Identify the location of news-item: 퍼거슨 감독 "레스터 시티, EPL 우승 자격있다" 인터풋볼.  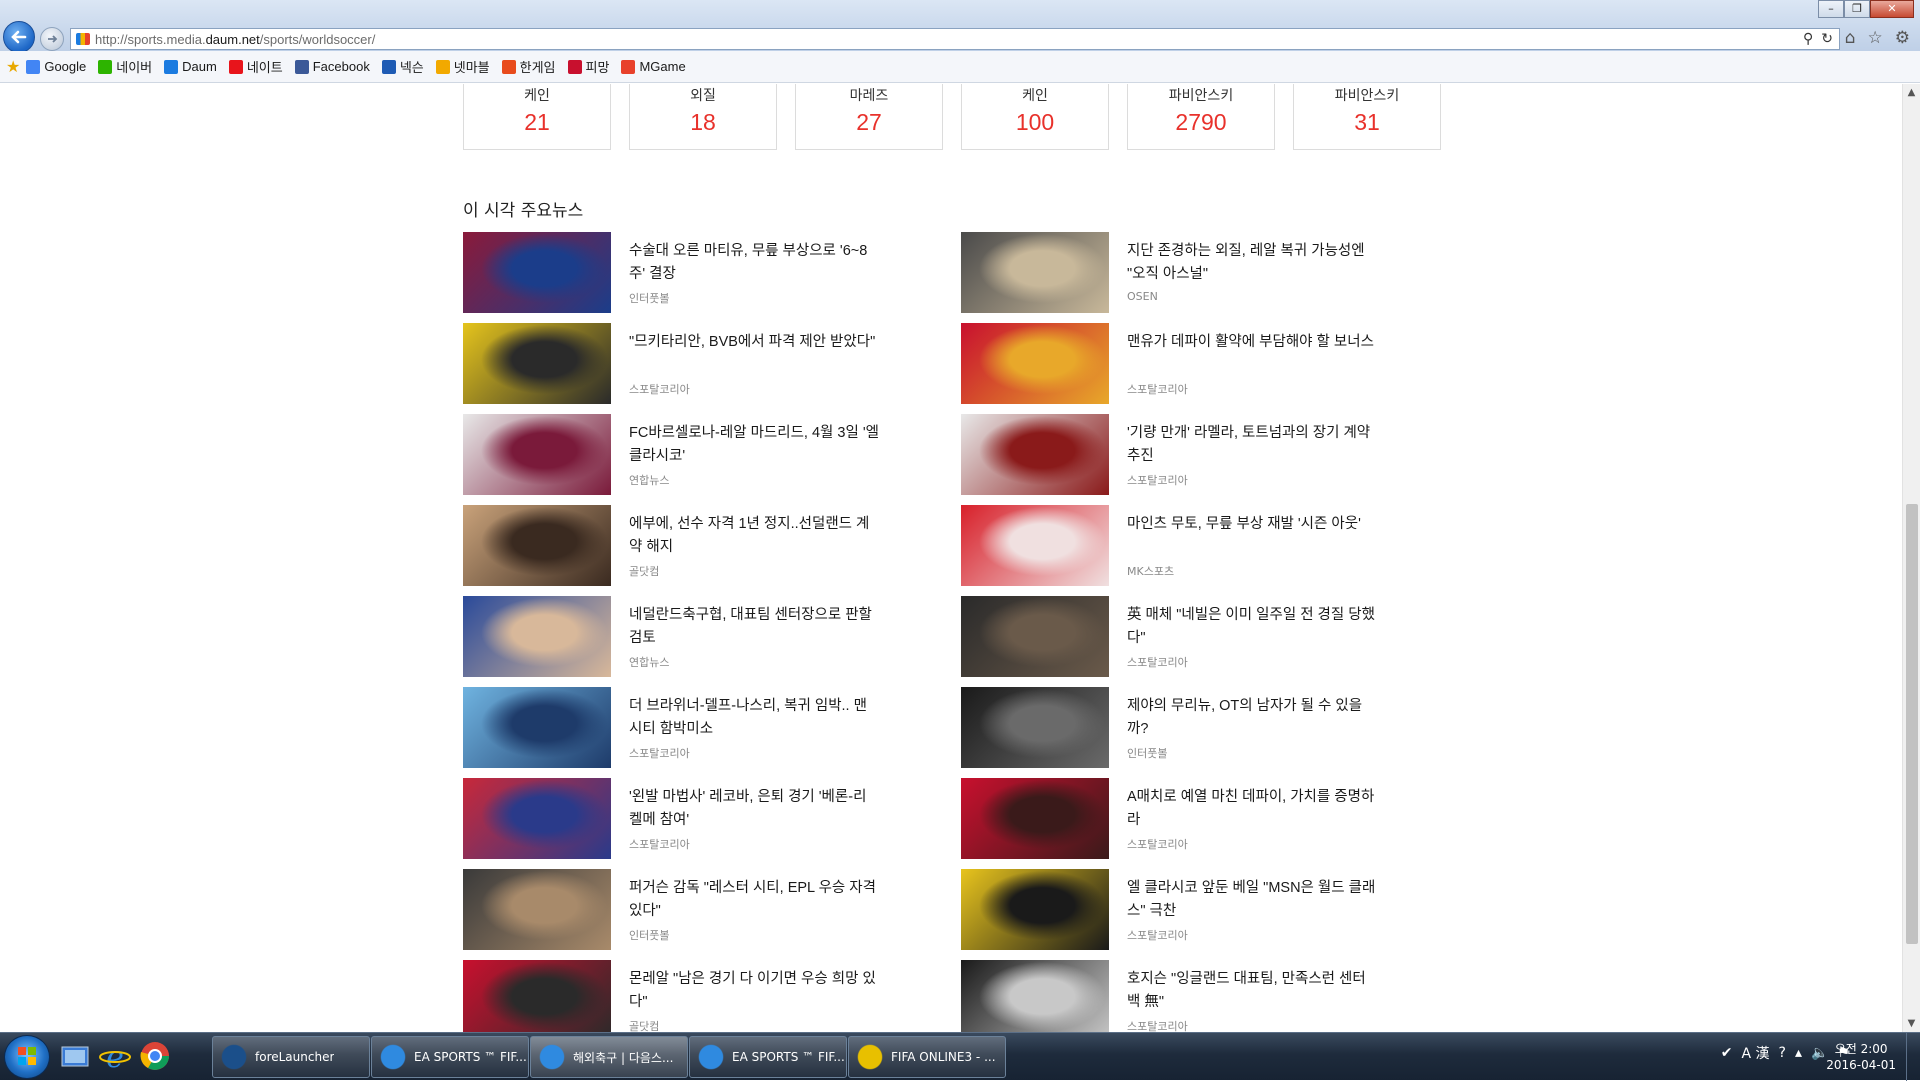
(688, 914).